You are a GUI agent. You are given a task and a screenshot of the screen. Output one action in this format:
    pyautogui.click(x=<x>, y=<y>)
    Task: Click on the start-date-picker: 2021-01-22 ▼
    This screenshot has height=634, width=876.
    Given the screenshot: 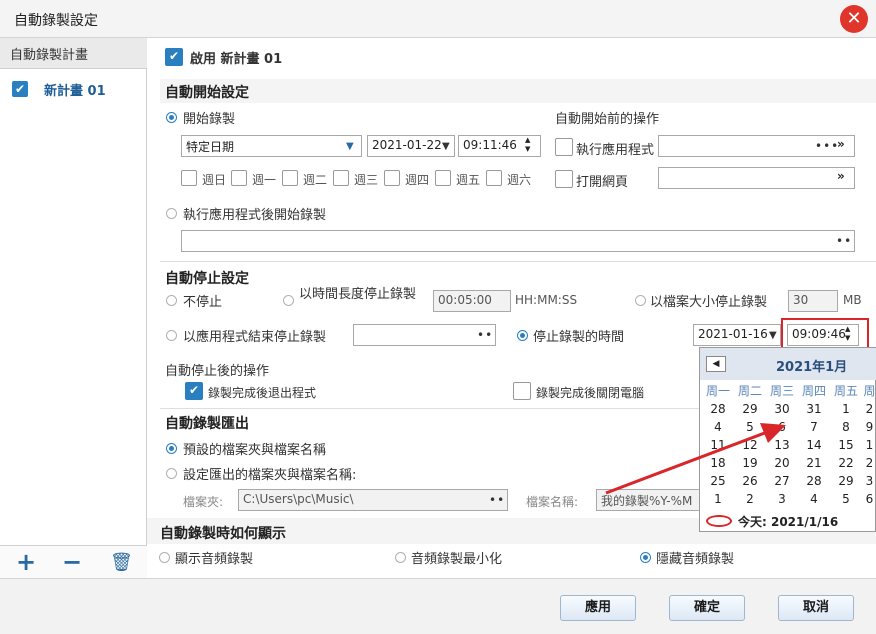 What is the action you would take?
    pyautogui.click(x=411, y=146)
    